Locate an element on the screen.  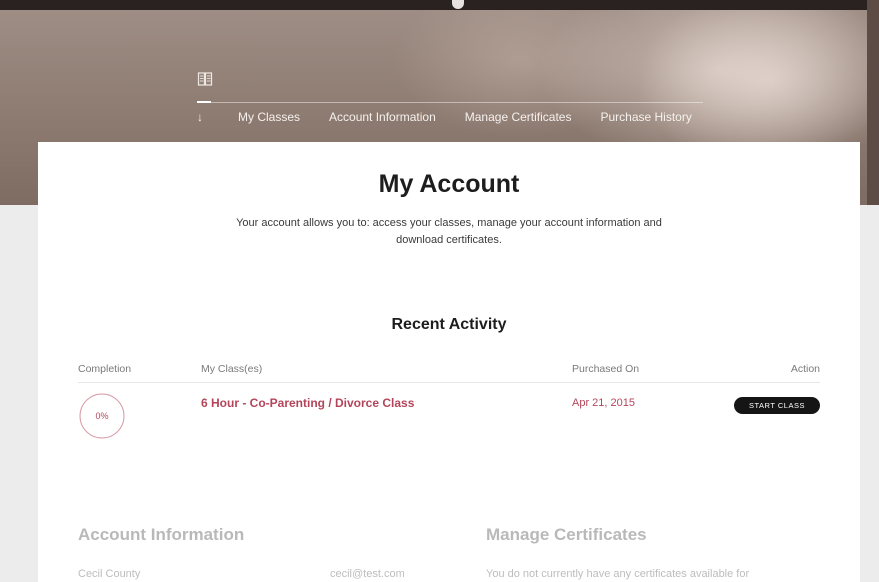
account-information-title: Account Information is located at coordinates (161, 534).